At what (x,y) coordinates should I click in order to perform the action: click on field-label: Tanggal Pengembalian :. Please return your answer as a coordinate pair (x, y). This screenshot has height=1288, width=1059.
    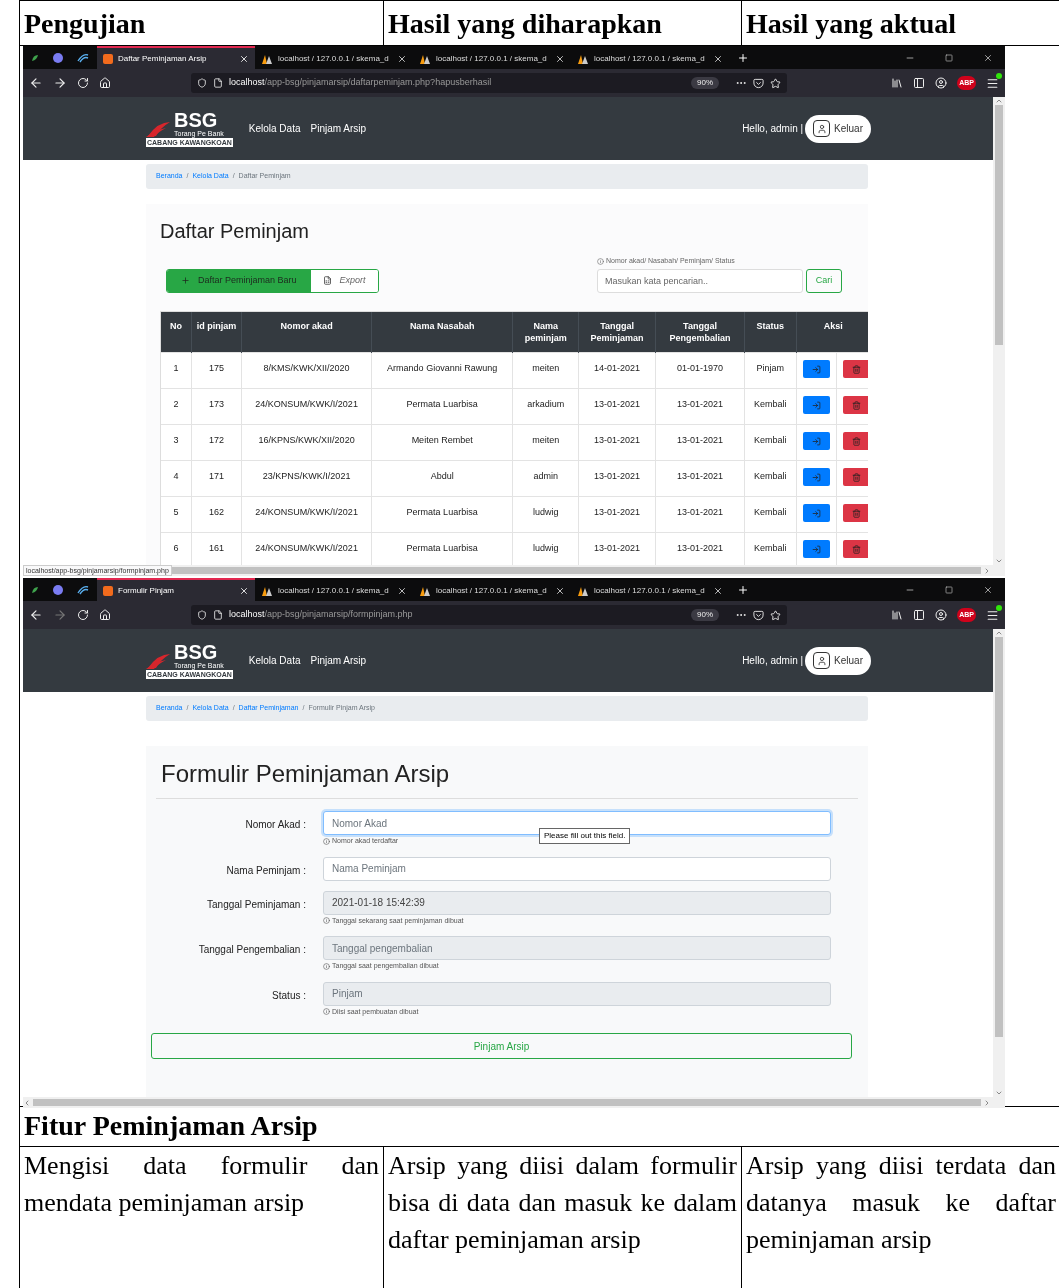
    Looking at the image, I should click on (252, 950).